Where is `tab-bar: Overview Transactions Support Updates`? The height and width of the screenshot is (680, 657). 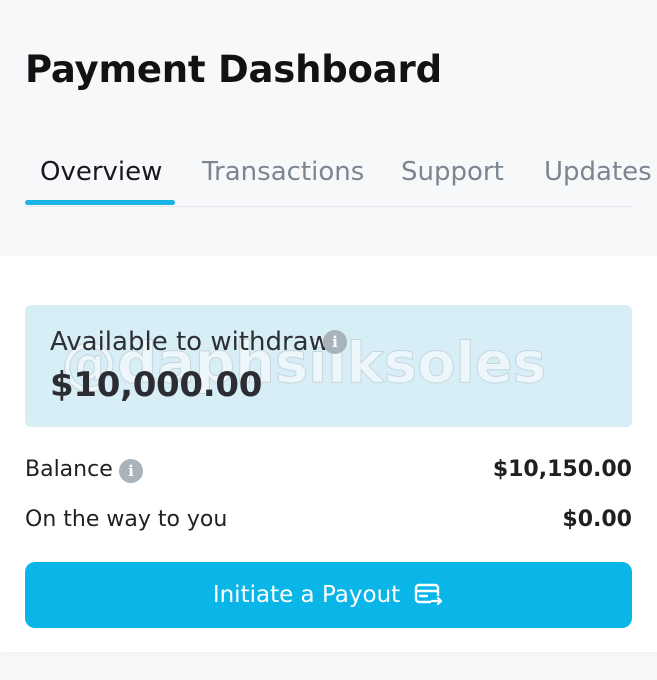 tab-bar: Overview Transactions Support Updates is located at coordinates (338, 178).